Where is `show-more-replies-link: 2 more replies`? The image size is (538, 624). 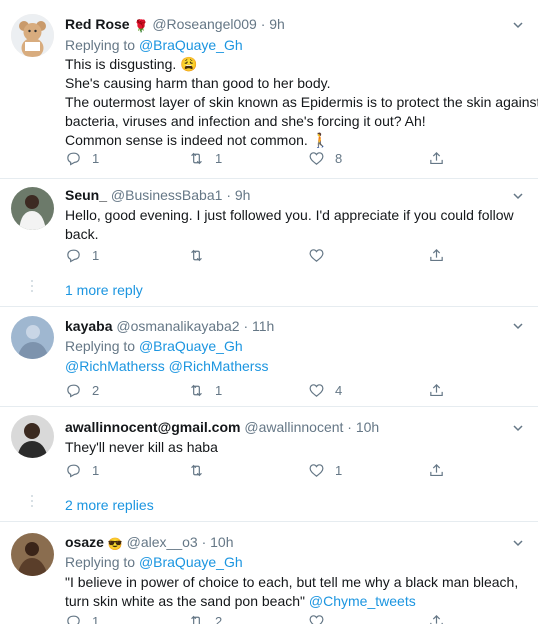
show-more-replies-link: 2 more replies is located at coordinates (109, 505).